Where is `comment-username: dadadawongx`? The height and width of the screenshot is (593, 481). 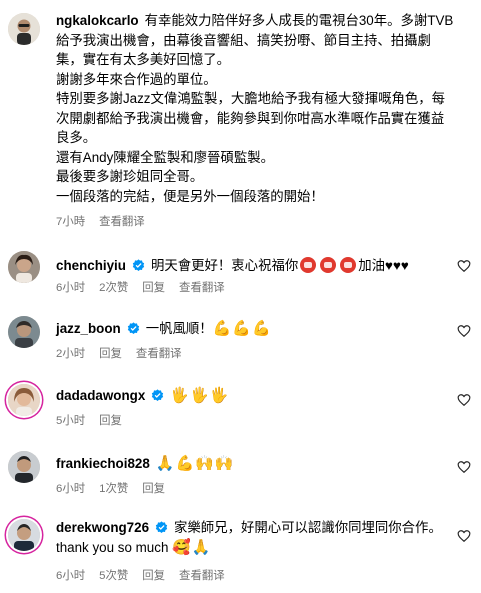
comment-username: dadadawongx is located at coordinates (100, 395).